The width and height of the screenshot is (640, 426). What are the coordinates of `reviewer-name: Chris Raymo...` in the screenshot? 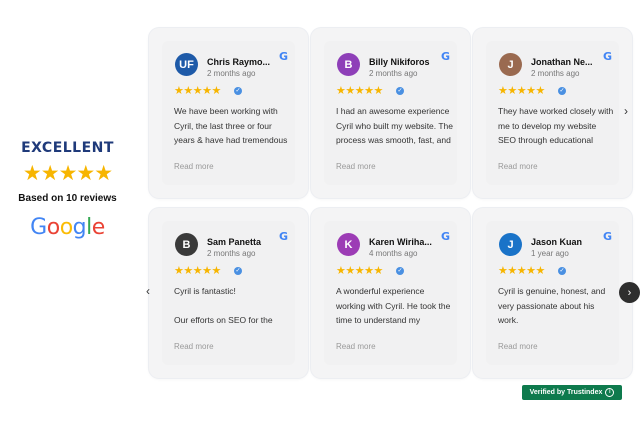 It's located at (239, 62).